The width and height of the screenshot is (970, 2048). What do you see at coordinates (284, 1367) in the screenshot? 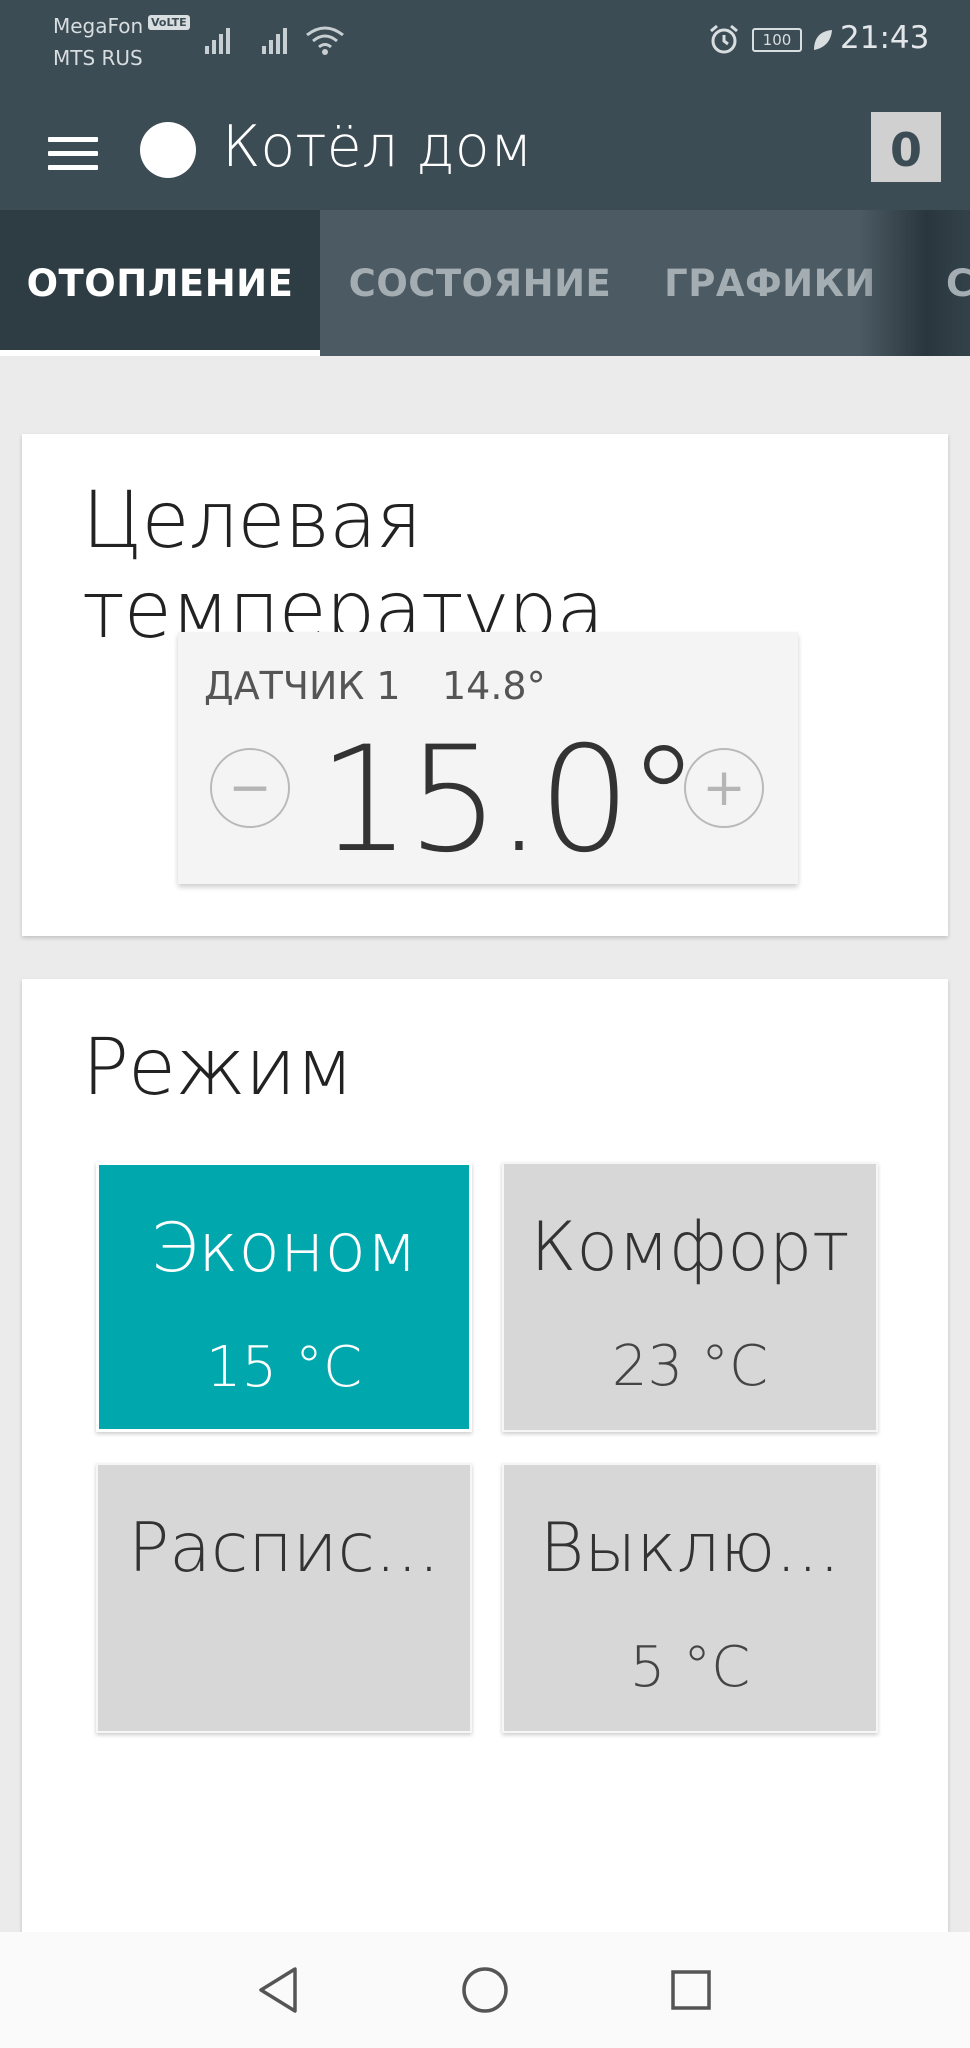
I see `mode-temperature: 15 °C` at bounding box center [284, 1367].